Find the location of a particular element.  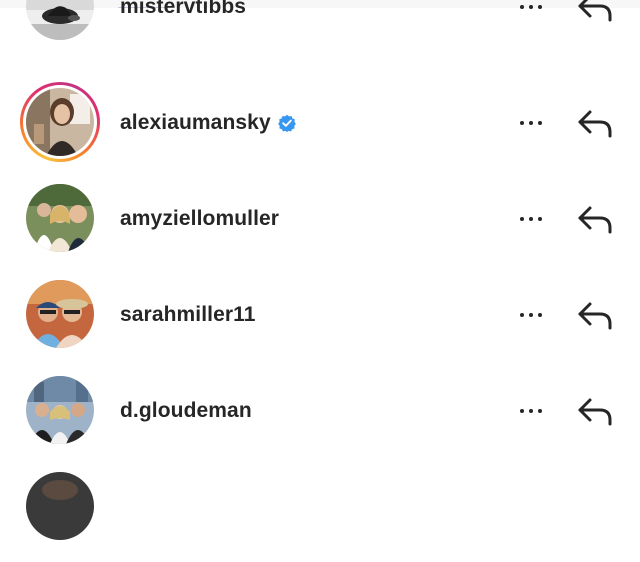

username: mistervtibbs is located at coordinates (183, 9).